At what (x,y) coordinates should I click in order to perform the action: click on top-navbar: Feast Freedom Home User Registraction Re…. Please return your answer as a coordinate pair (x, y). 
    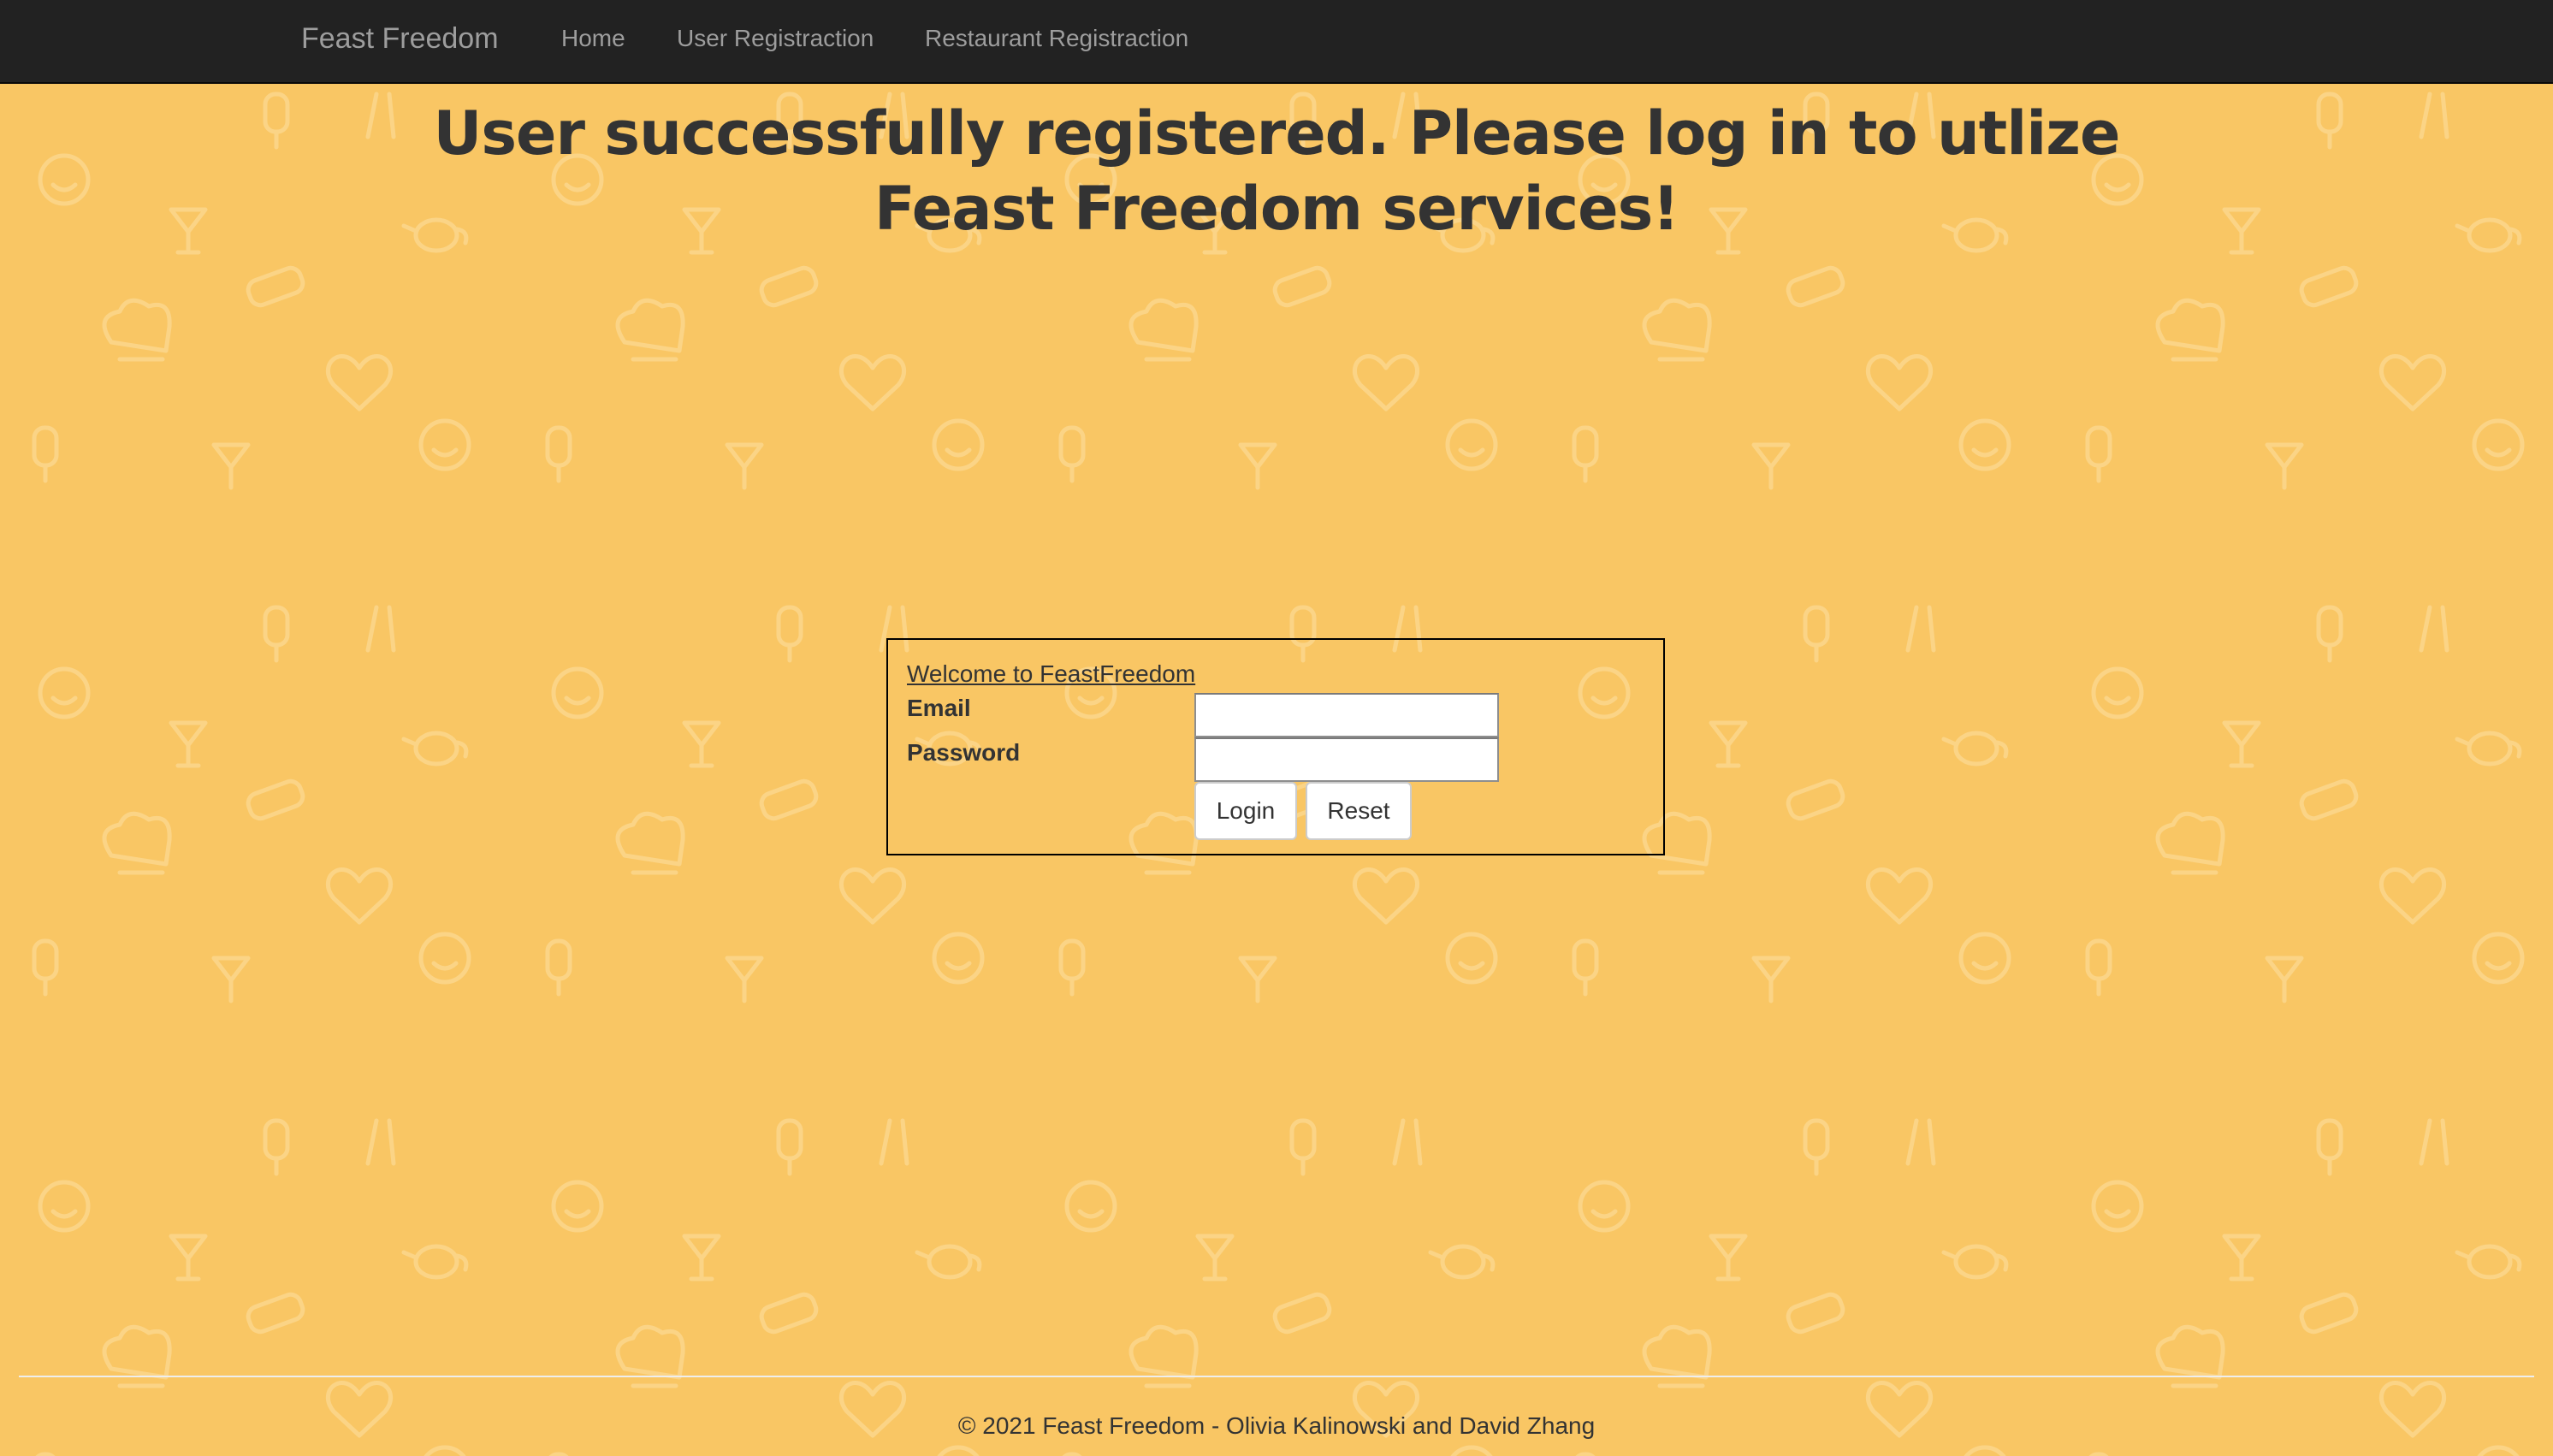
    Looking at the image, I should click on (1276, 42).